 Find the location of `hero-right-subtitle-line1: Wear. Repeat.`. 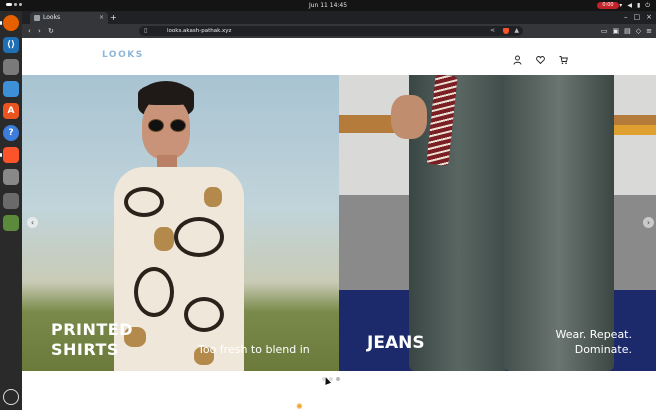

hero-right-subtitle-line1: Wear. Repeat. is located at coordinates (593, 334).